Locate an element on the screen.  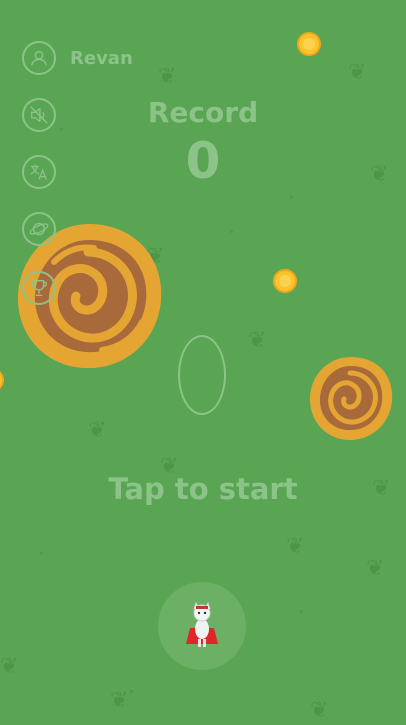
trophy-icon is located at coordinates (39, 288).